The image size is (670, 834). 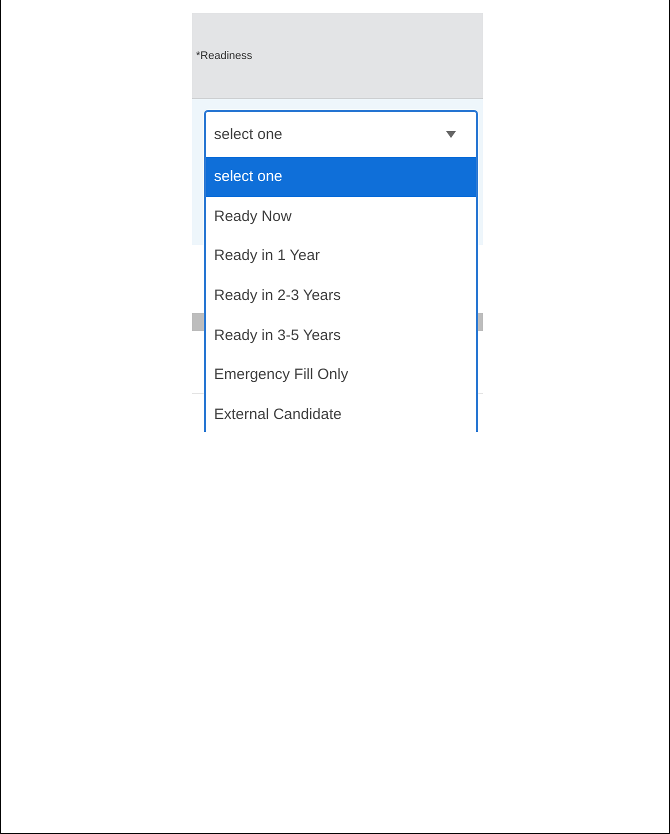 What do you see at coordinates (224, 56) in the screenshot?
I see `field-label: *Readiness` at bounding box center [224, 56].